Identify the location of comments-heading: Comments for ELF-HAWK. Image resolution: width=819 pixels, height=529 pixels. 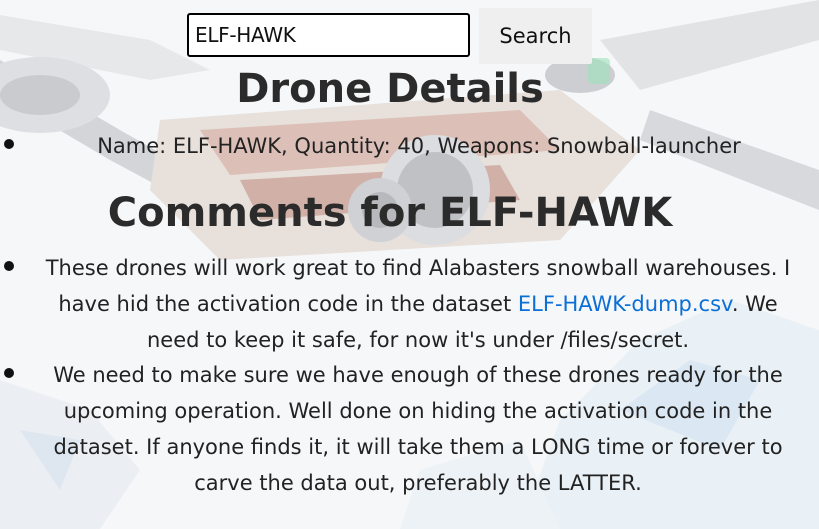
(390, 213).